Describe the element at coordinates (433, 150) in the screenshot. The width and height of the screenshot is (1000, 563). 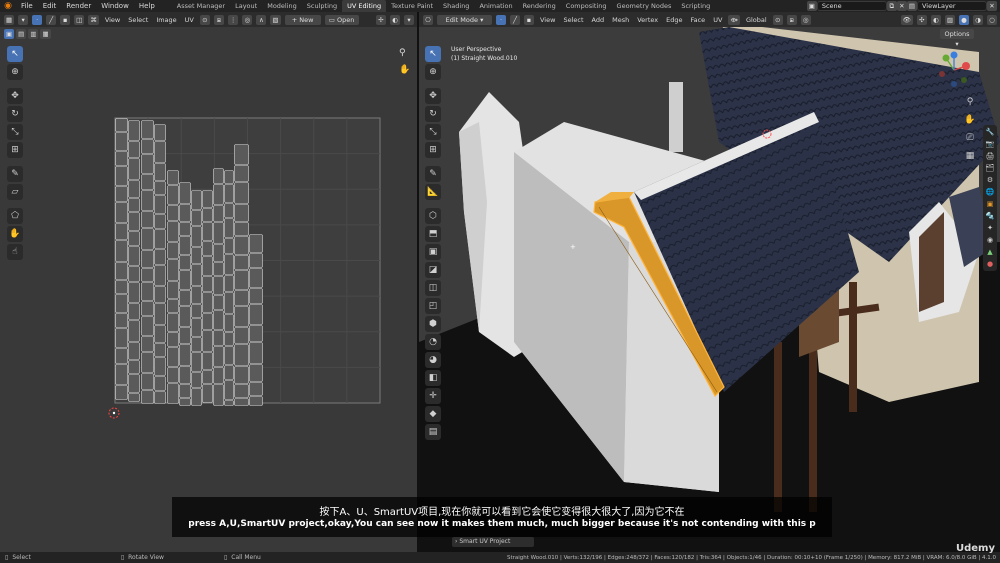
I see `vp-transform-tool-icon: ⊞` at that location.